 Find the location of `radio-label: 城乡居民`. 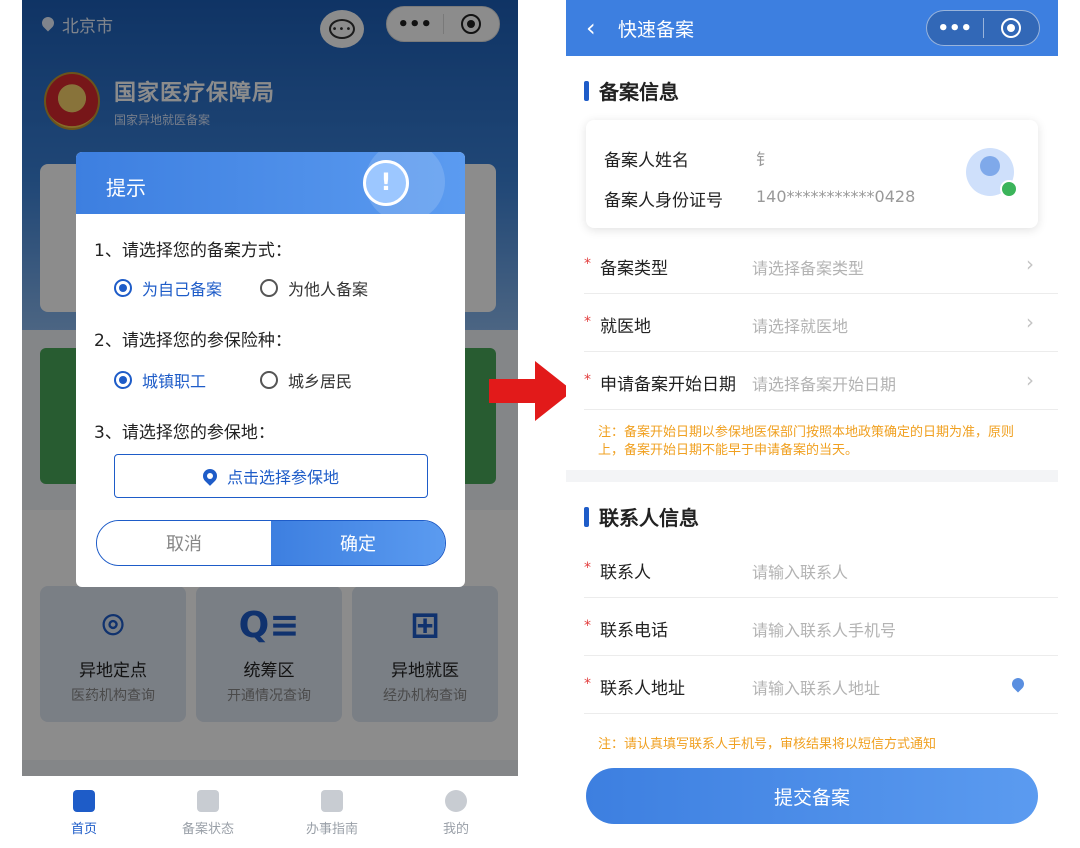

radio-label: 城乡居民 is located at coordinates (320, 381).